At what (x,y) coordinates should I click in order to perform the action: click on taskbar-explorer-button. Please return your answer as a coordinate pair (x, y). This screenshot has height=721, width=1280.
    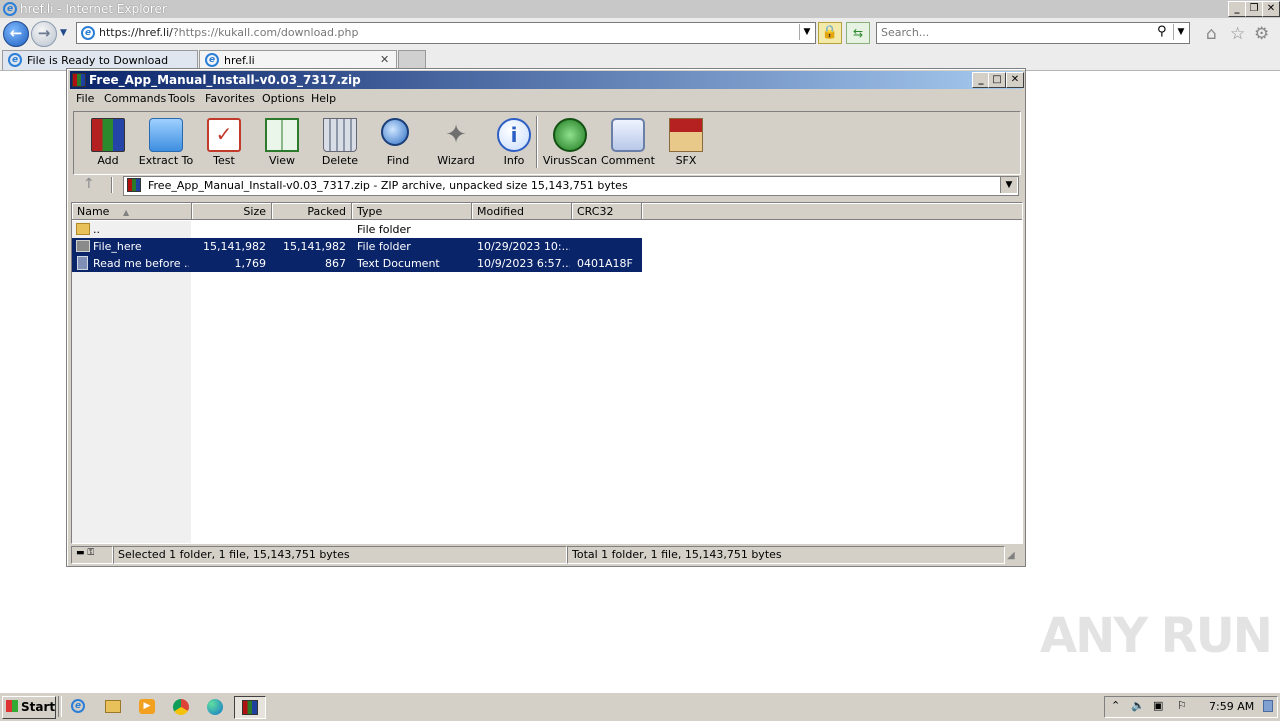
    Looking at the image, I should click on (113, 706).